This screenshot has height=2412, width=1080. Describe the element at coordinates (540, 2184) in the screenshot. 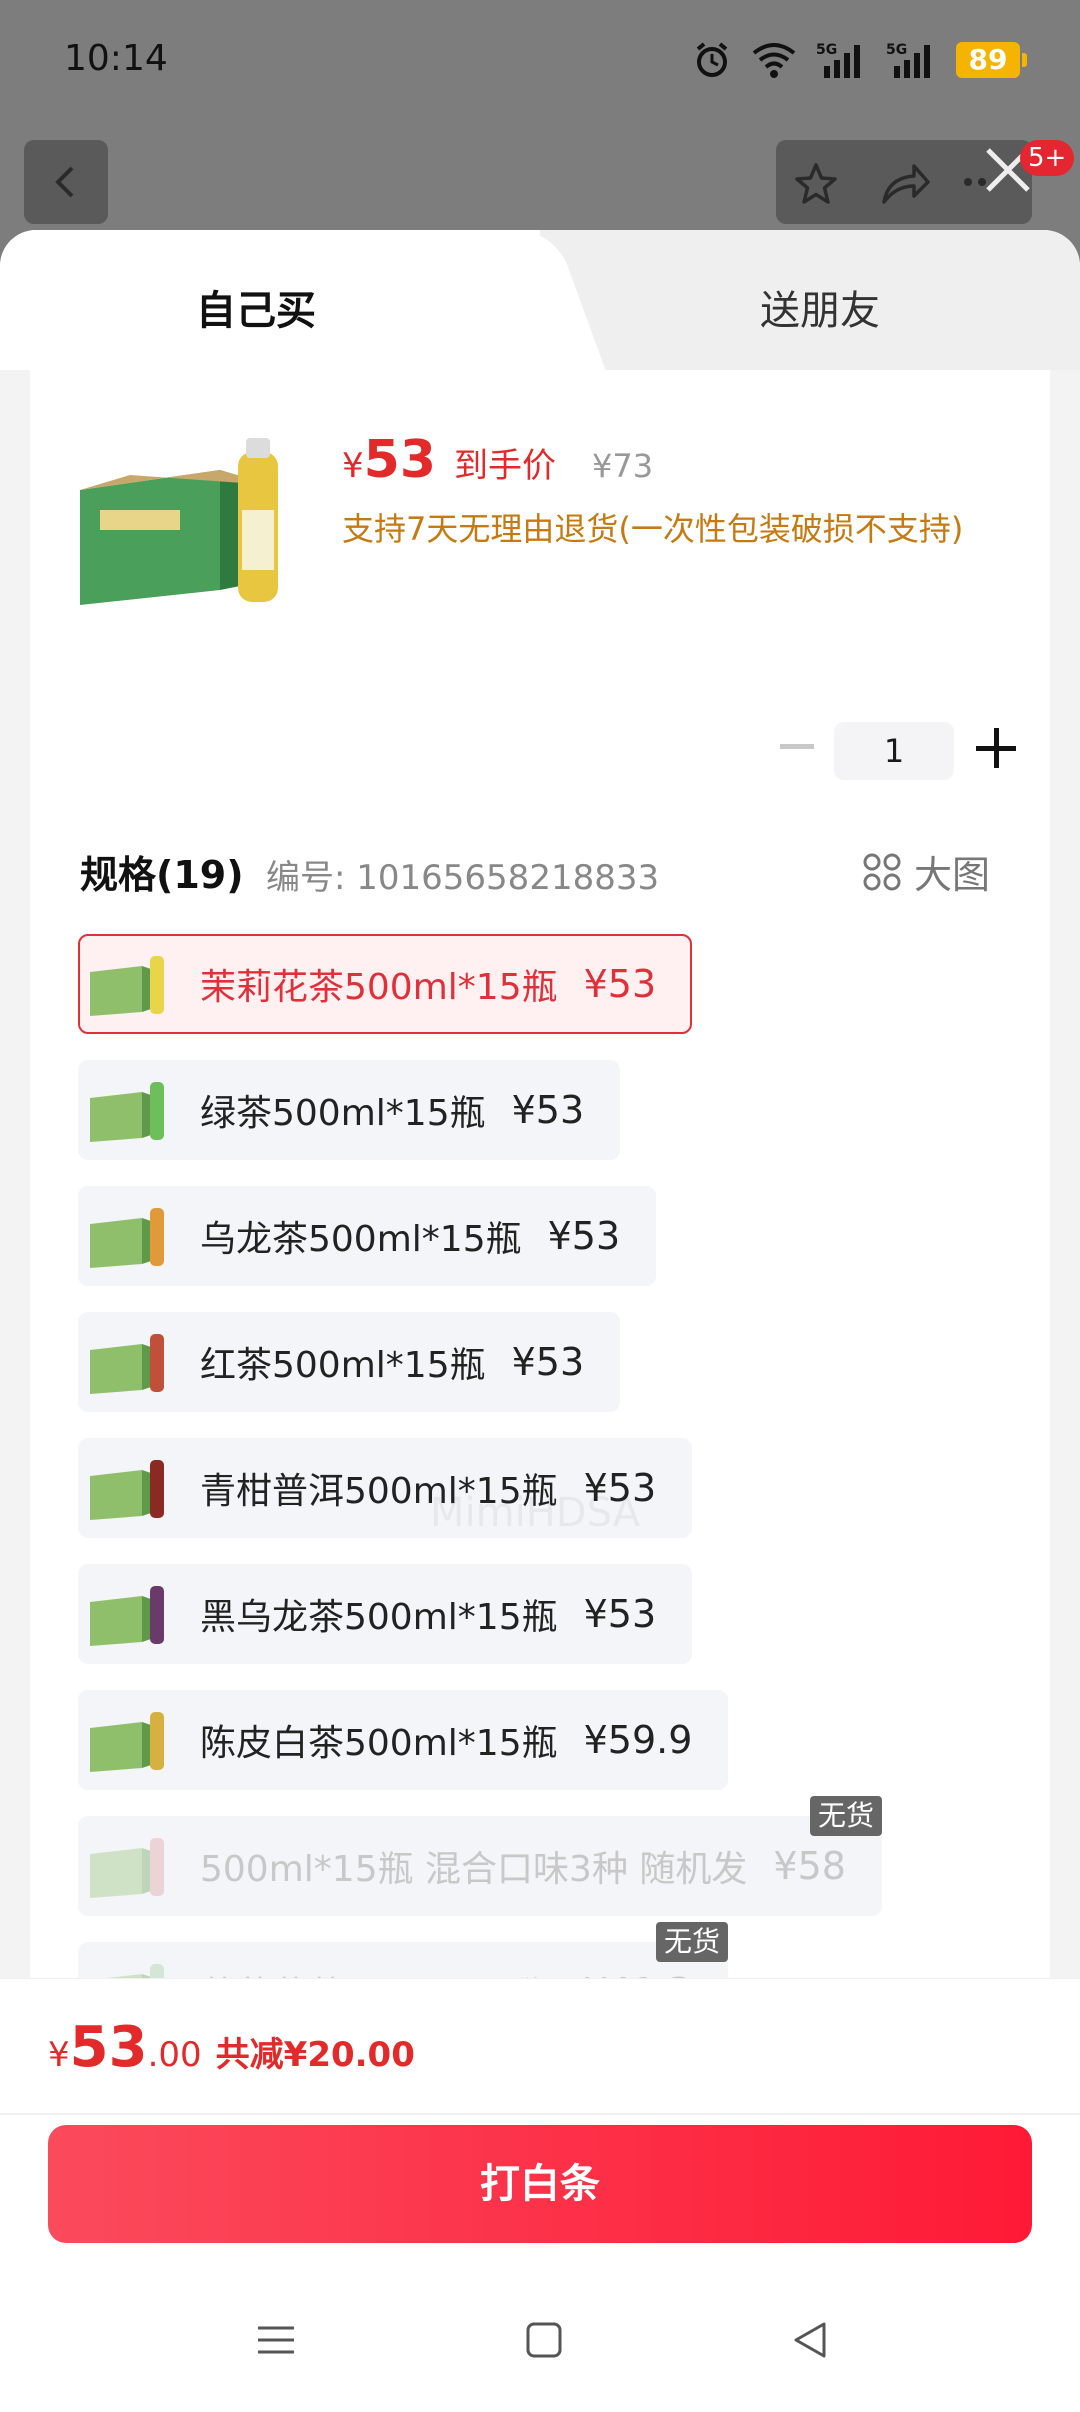

I see `pay-with-baitiao-button: 打白条` at that location.